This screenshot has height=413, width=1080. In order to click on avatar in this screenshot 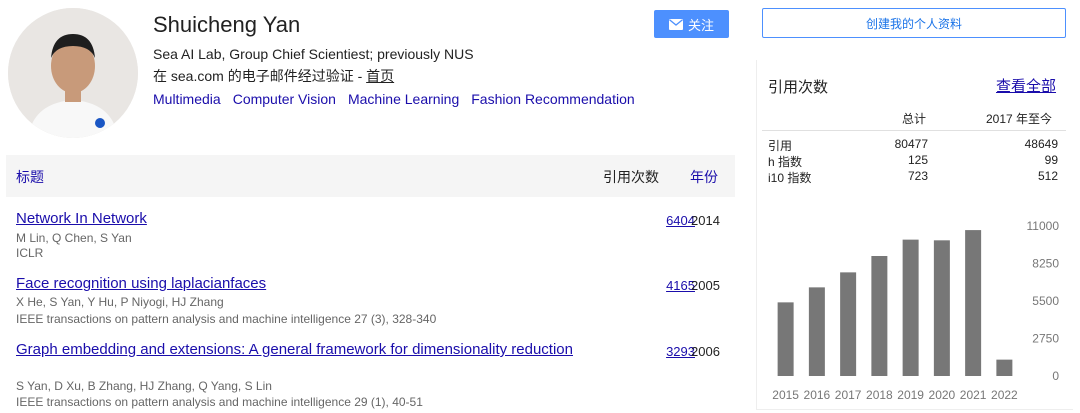, I will do `click(73, 73)`.